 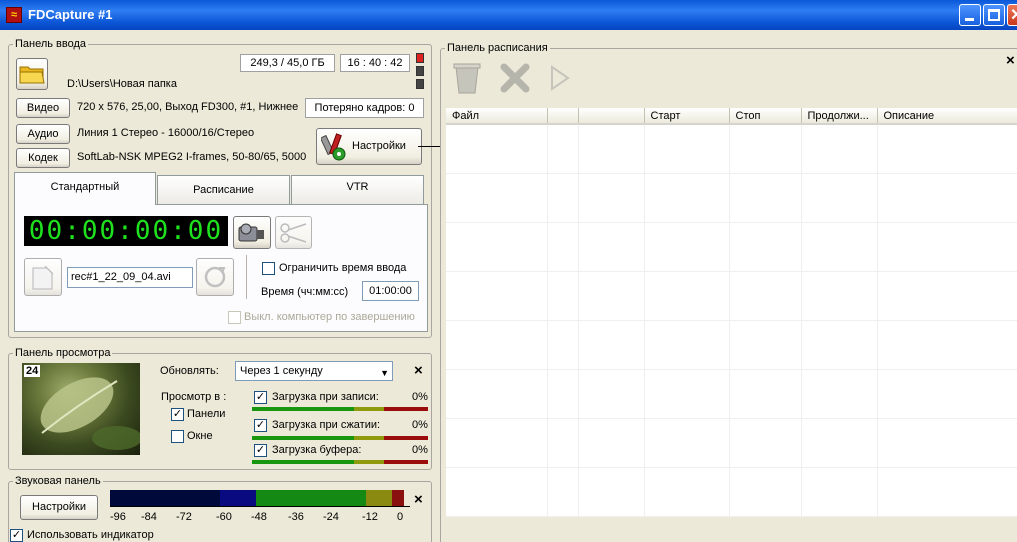 What do you see at coordinates (420, 397) in the screenshot?
I see `load-record-value: 0%` at bounding box center [420, 397].